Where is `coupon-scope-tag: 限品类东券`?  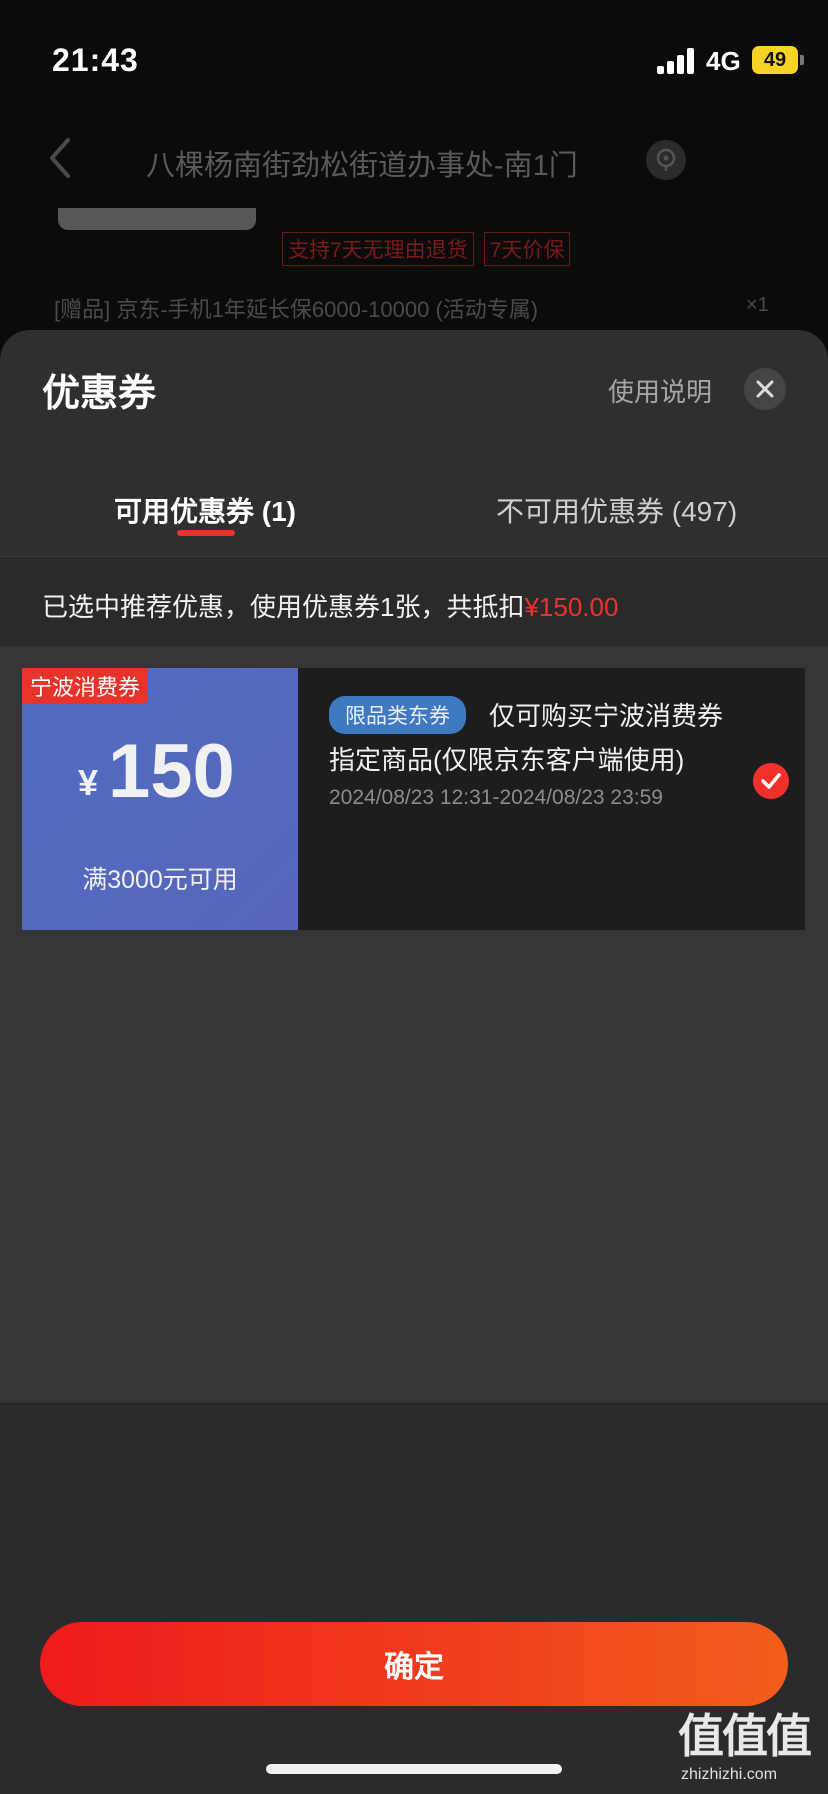 coupon-scope-tag: 限品类东券 is located at coordinates (397, 715).